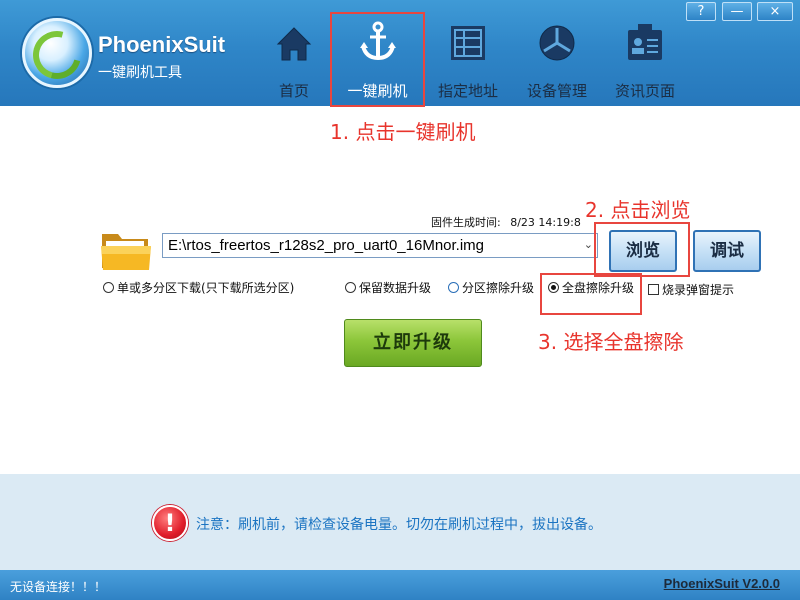 Image resolution: width=800 pixels, height=600 pixels. I want to click on firmware-time: 固件生成时间: 8/23 14:19:8, so click(506, 222).